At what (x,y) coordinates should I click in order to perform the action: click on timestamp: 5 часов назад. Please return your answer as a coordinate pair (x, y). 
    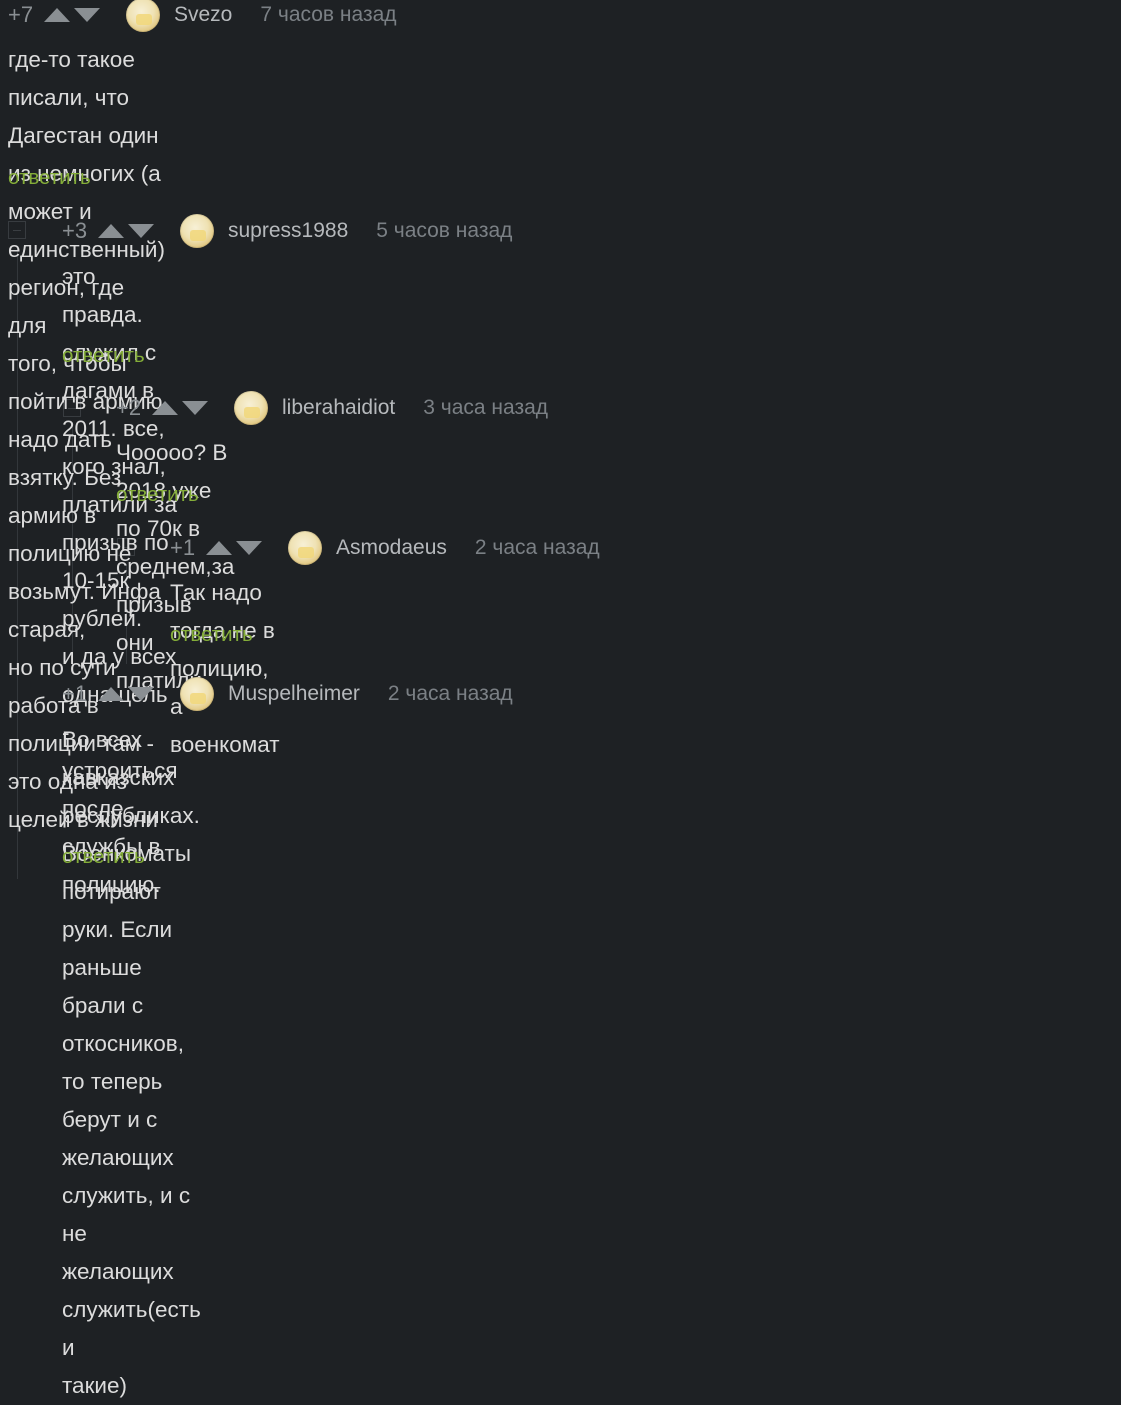
    Looking at the image, I should click on (444, 231).